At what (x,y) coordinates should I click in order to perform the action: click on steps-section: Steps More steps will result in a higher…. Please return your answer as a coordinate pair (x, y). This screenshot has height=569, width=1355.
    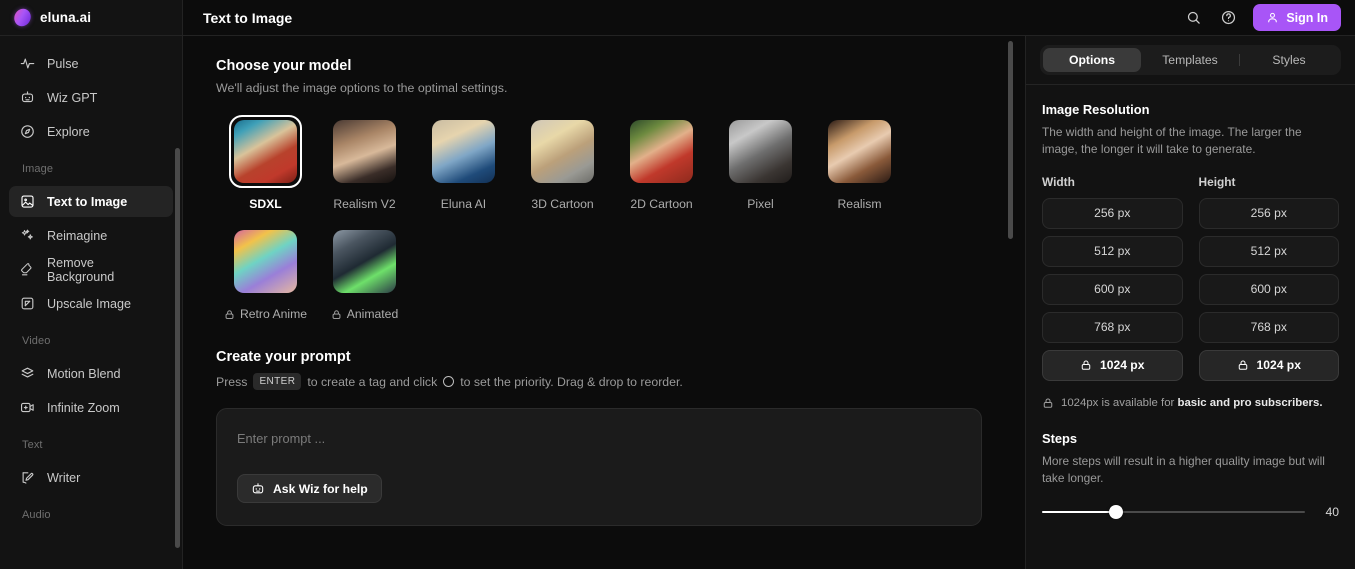
    Looking at the image, I should click on (1190, 475).